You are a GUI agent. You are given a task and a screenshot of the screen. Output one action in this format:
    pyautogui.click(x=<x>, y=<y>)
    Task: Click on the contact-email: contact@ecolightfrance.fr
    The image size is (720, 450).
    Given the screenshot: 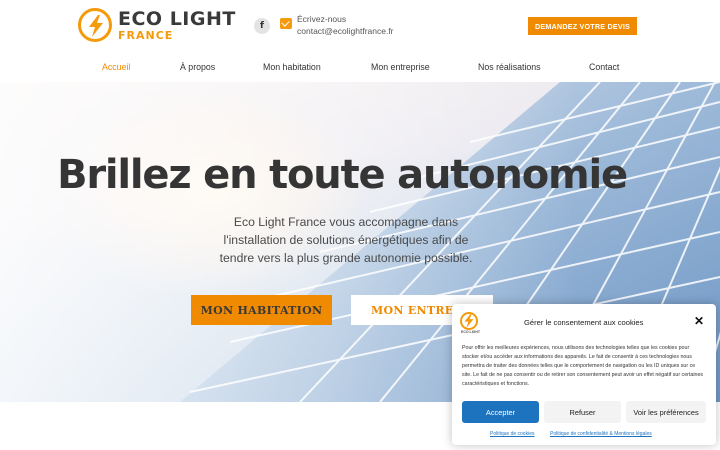 What is the action you would take?
    pyautogui.click(x=345, y=31)
    